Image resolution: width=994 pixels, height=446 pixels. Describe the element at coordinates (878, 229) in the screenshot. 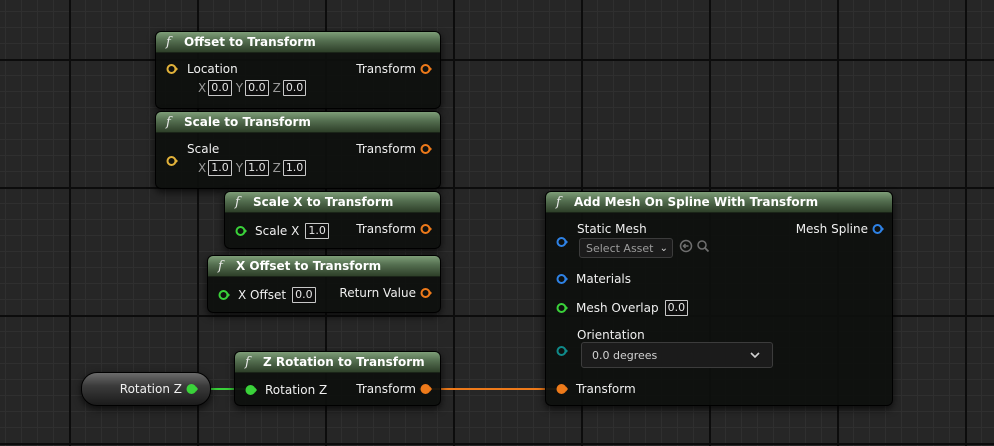

I see `object-output-pin` at that location.